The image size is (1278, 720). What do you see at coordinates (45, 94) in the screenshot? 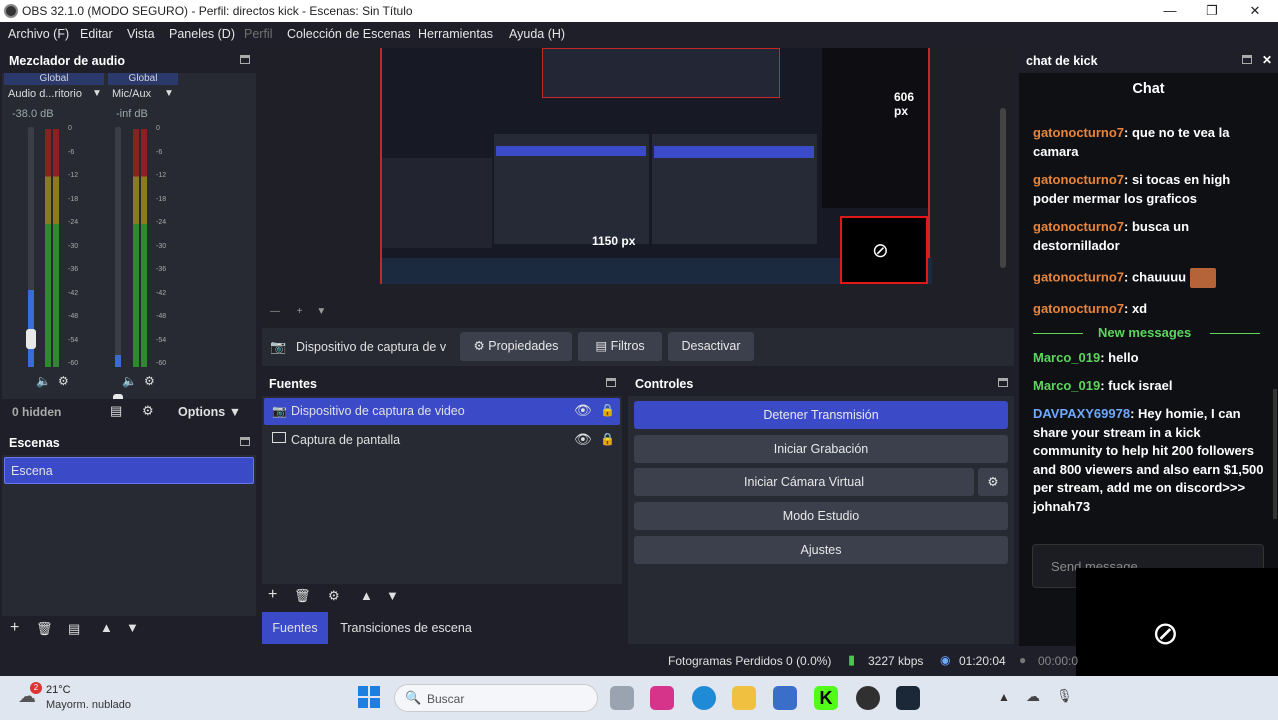
I see `mixer-ch1-name: Audio d...ritorio` at bounding box center [45, 94].